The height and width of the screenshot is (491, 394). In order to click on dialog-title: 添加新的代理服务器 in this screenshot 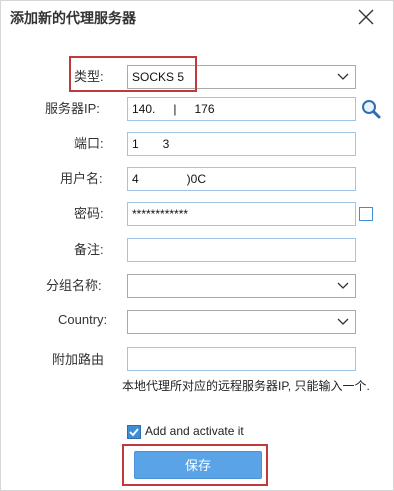, I will do `click(73, 18)`.